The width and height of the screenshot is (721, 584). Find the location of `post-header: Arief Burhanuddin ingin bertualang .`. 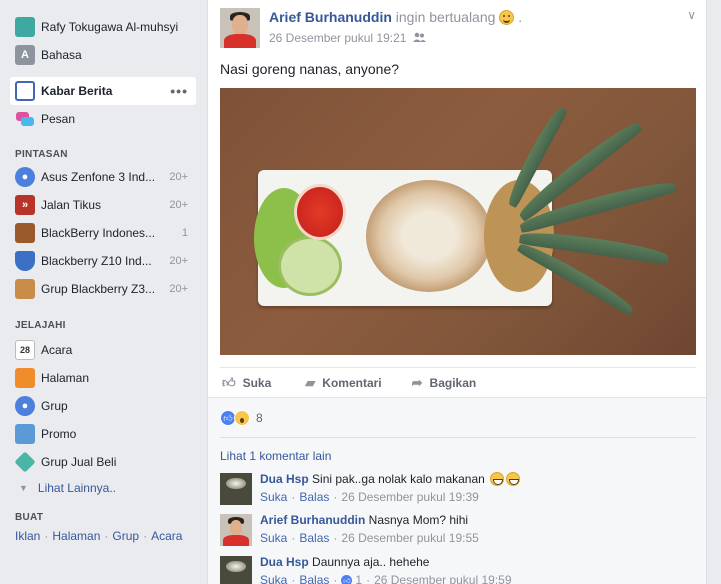

post-header: Arief Burhanuddin ingin bertualang . is located at coordinates (396, 17).